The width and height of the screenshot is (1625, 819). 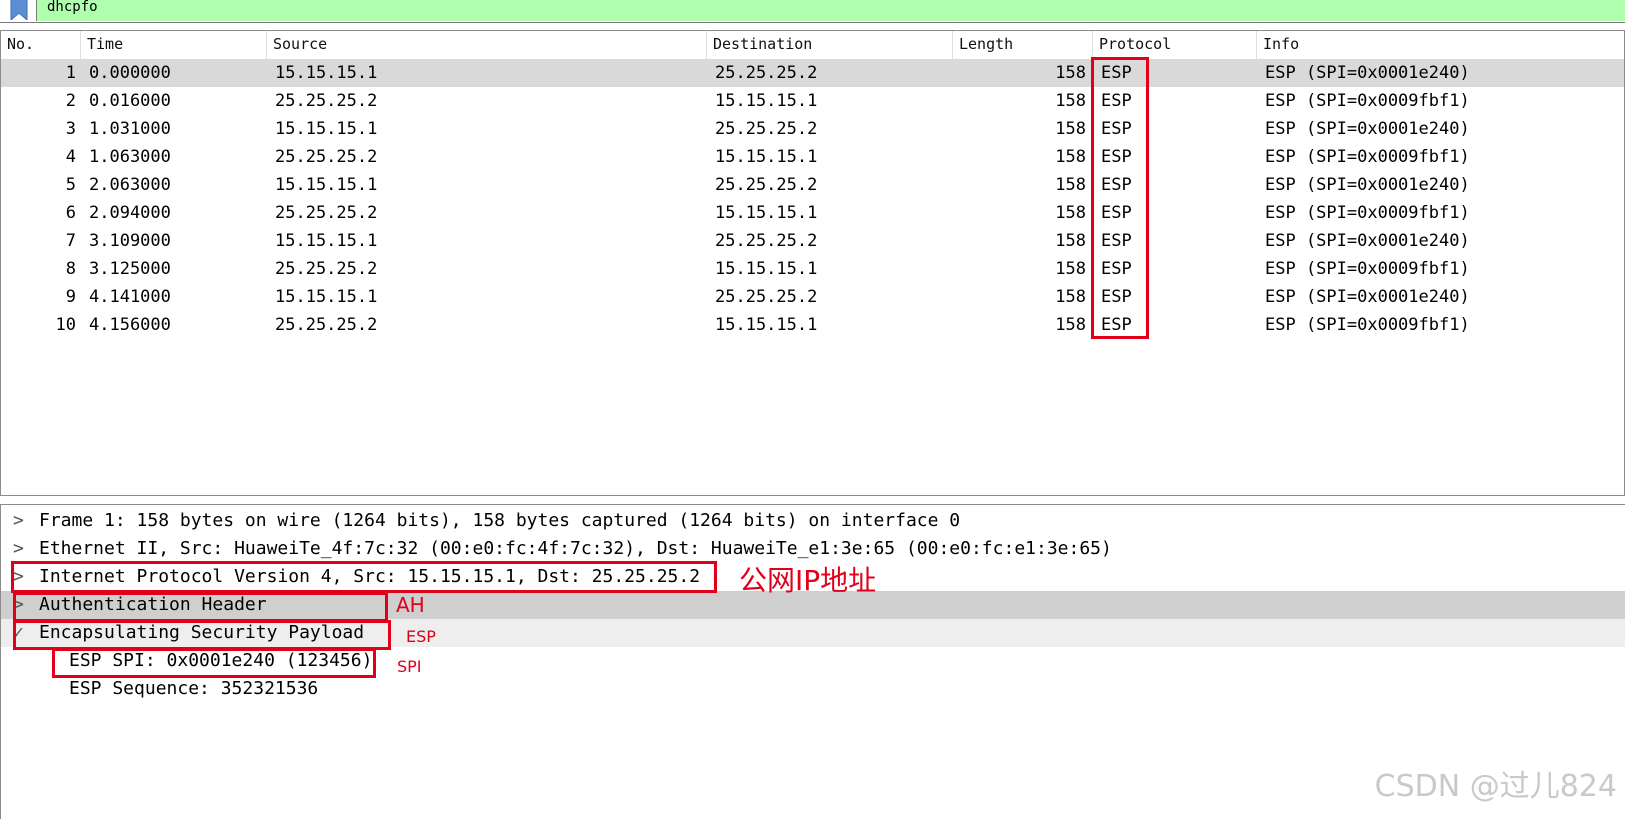 I want to click on packet-cell-no: 8, so click(x=70, y=269).